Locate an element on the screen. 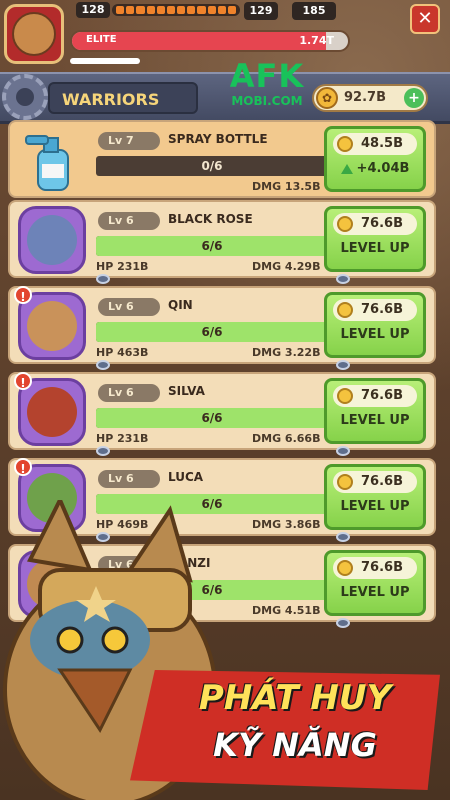 The width and height of the screenshot is (450, 800). item-progress-text: 0/6 is located at coordinates (212, 166).